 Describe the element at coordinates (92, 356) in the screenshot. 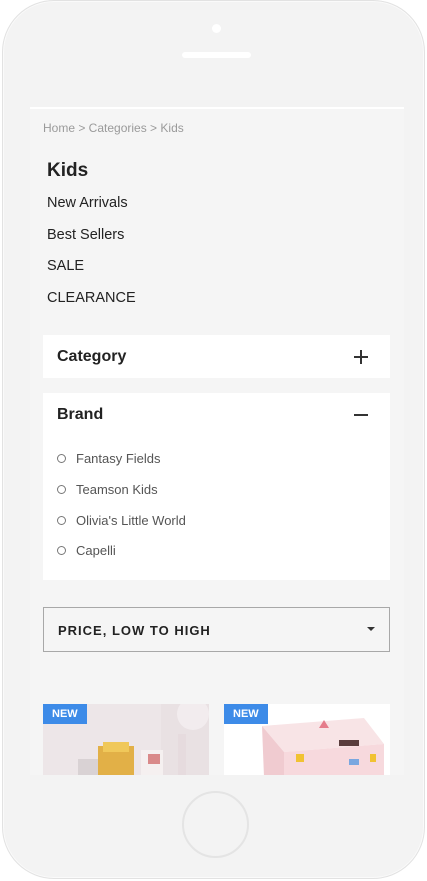

I see `category-filter-title: Category` at that location.